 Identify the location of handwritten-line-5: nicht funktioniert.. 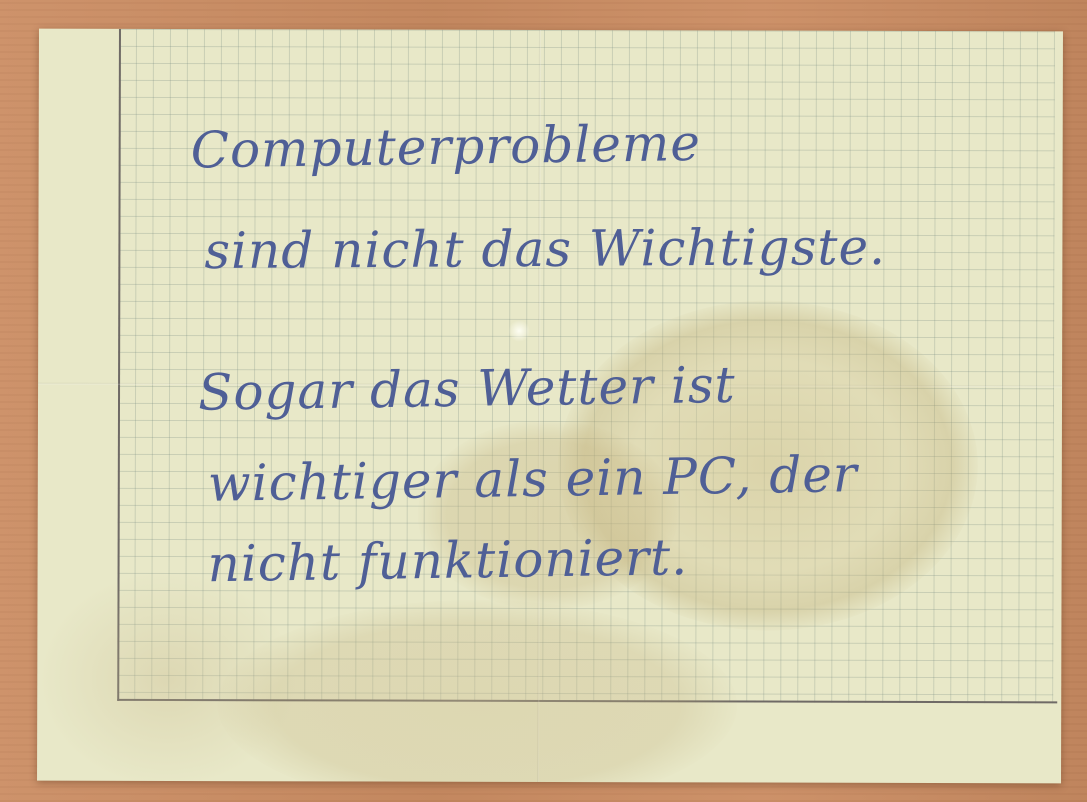
(448, 561).